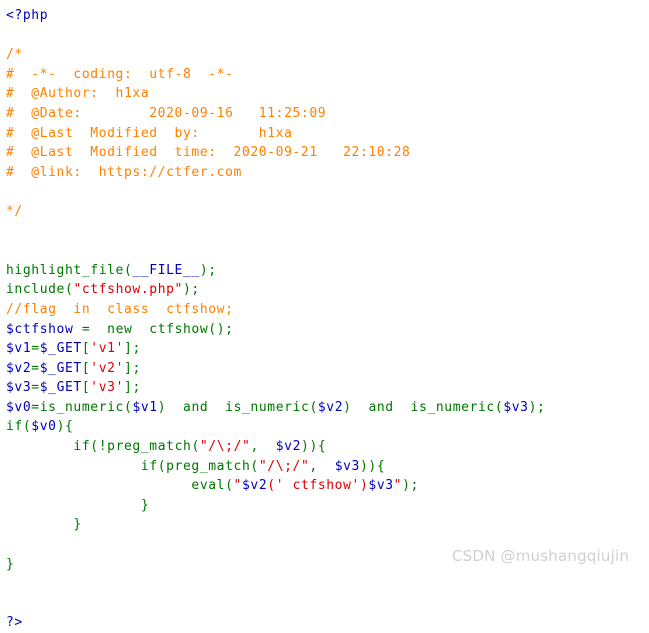 Image resolution: width=649 pixels, height=633 pixels. What do you see at coordinates (78, 94) in the screenshot?
I see `comment-author: # @Author: h1xa` at bounding box center [78, 94].